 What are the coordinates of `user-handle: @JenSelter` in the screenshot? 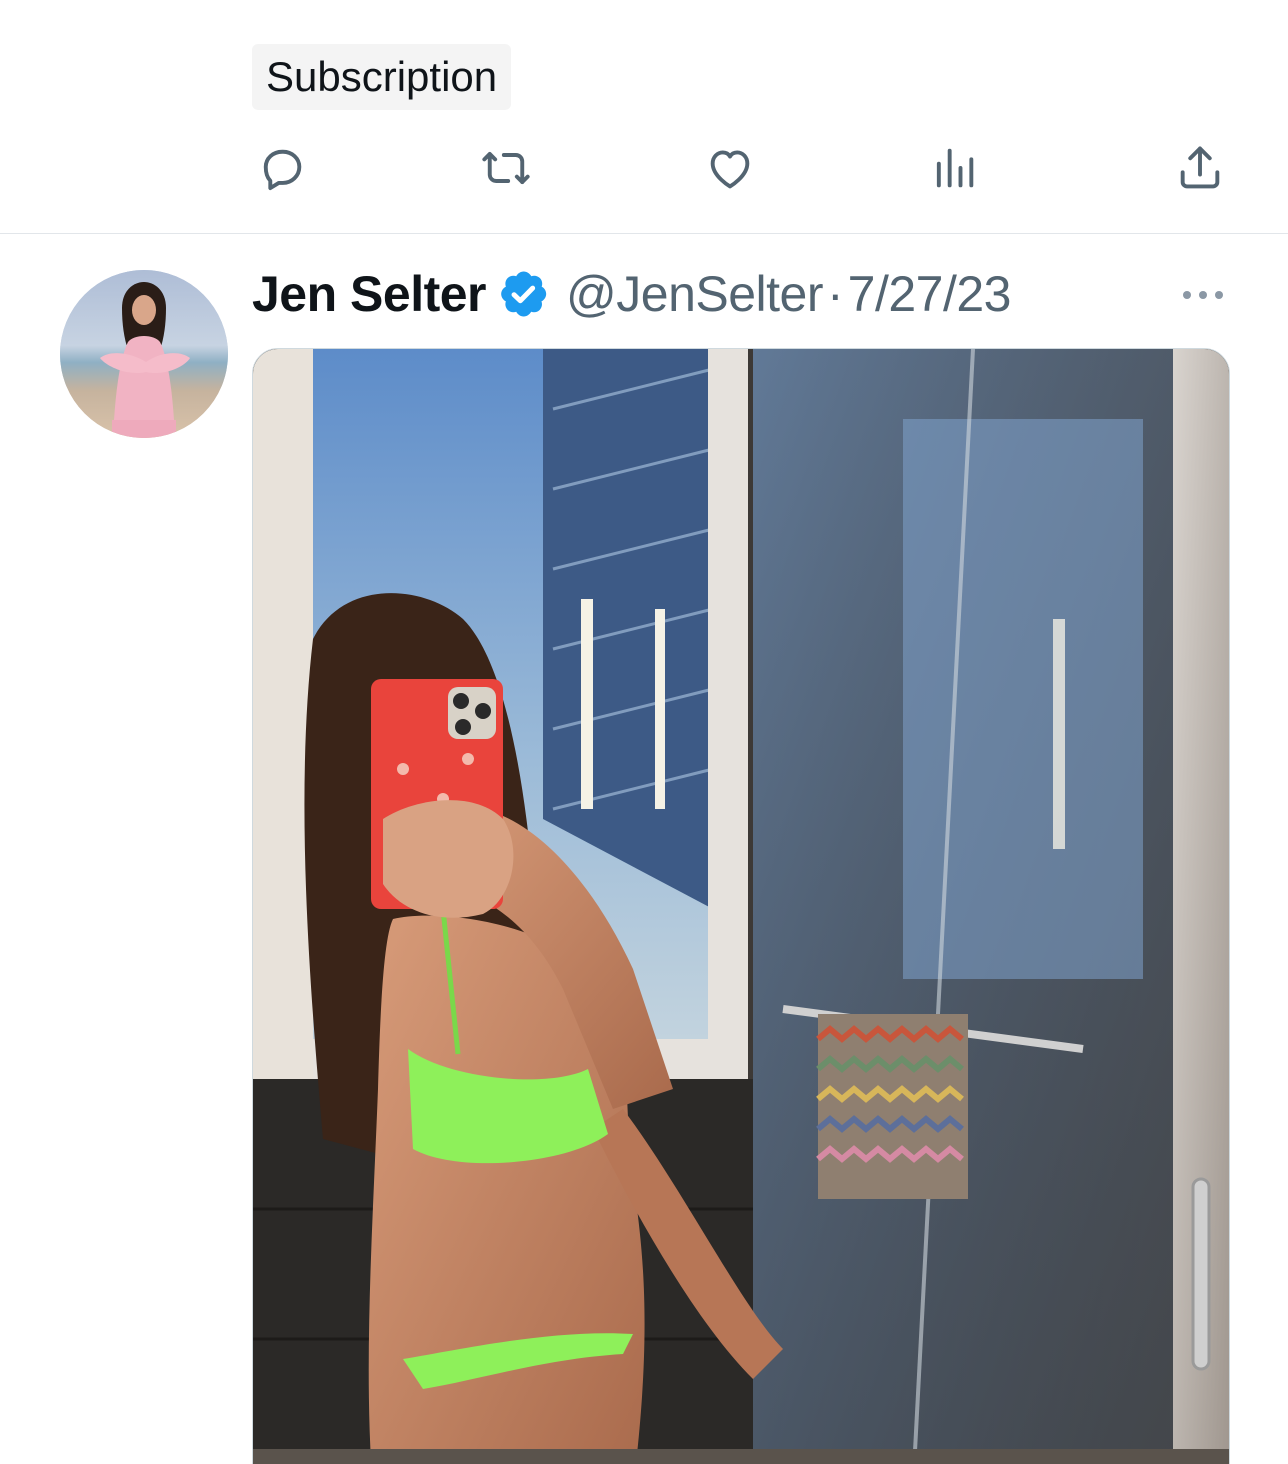 It's located at (695, 294).